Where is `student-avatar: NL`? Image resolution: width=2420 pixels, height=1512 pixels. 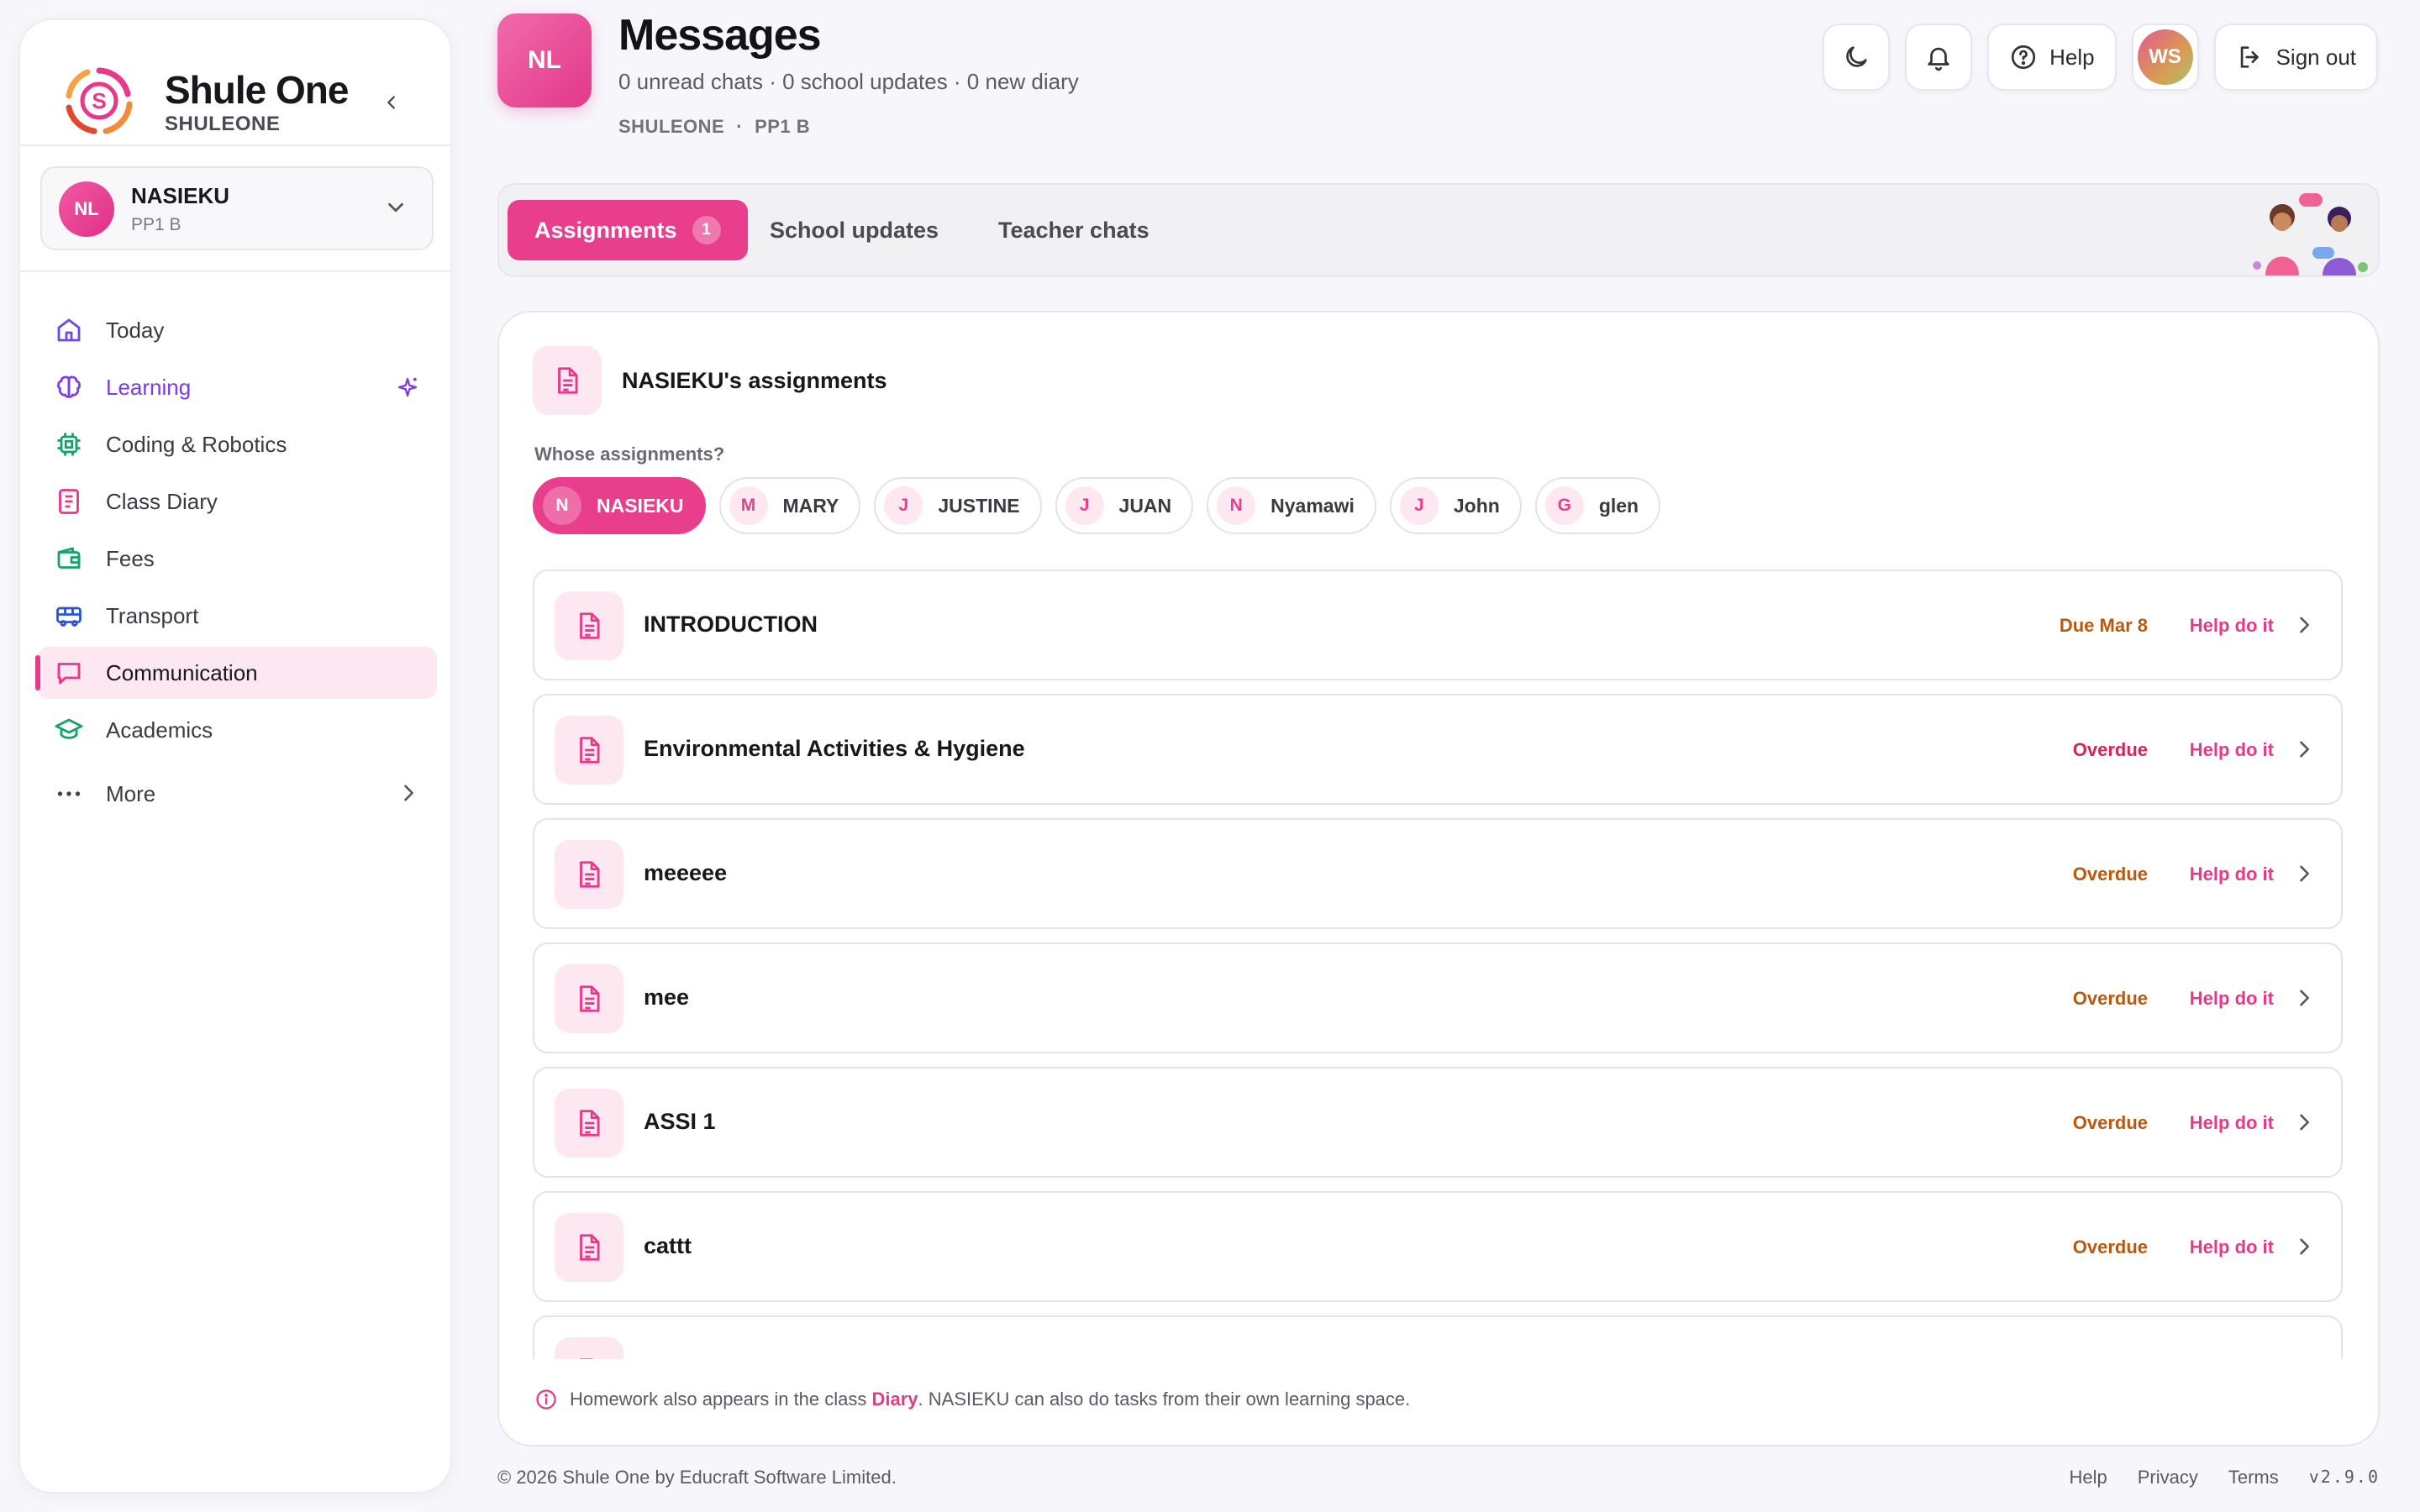 student-avatar: NL is located at coordinates (86, 209).